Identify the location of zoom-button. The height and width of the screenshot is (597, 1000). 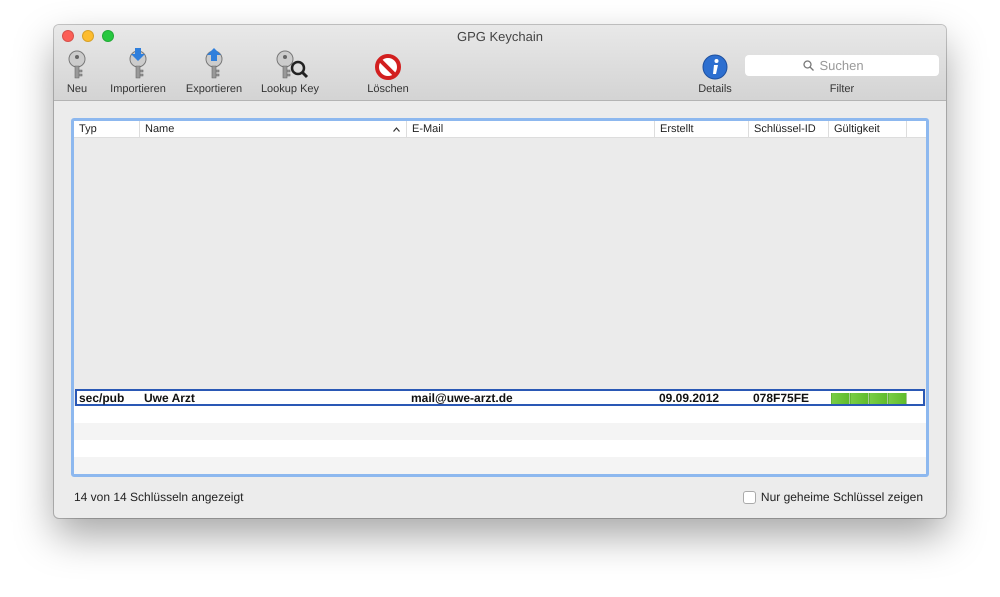
(108, 36).